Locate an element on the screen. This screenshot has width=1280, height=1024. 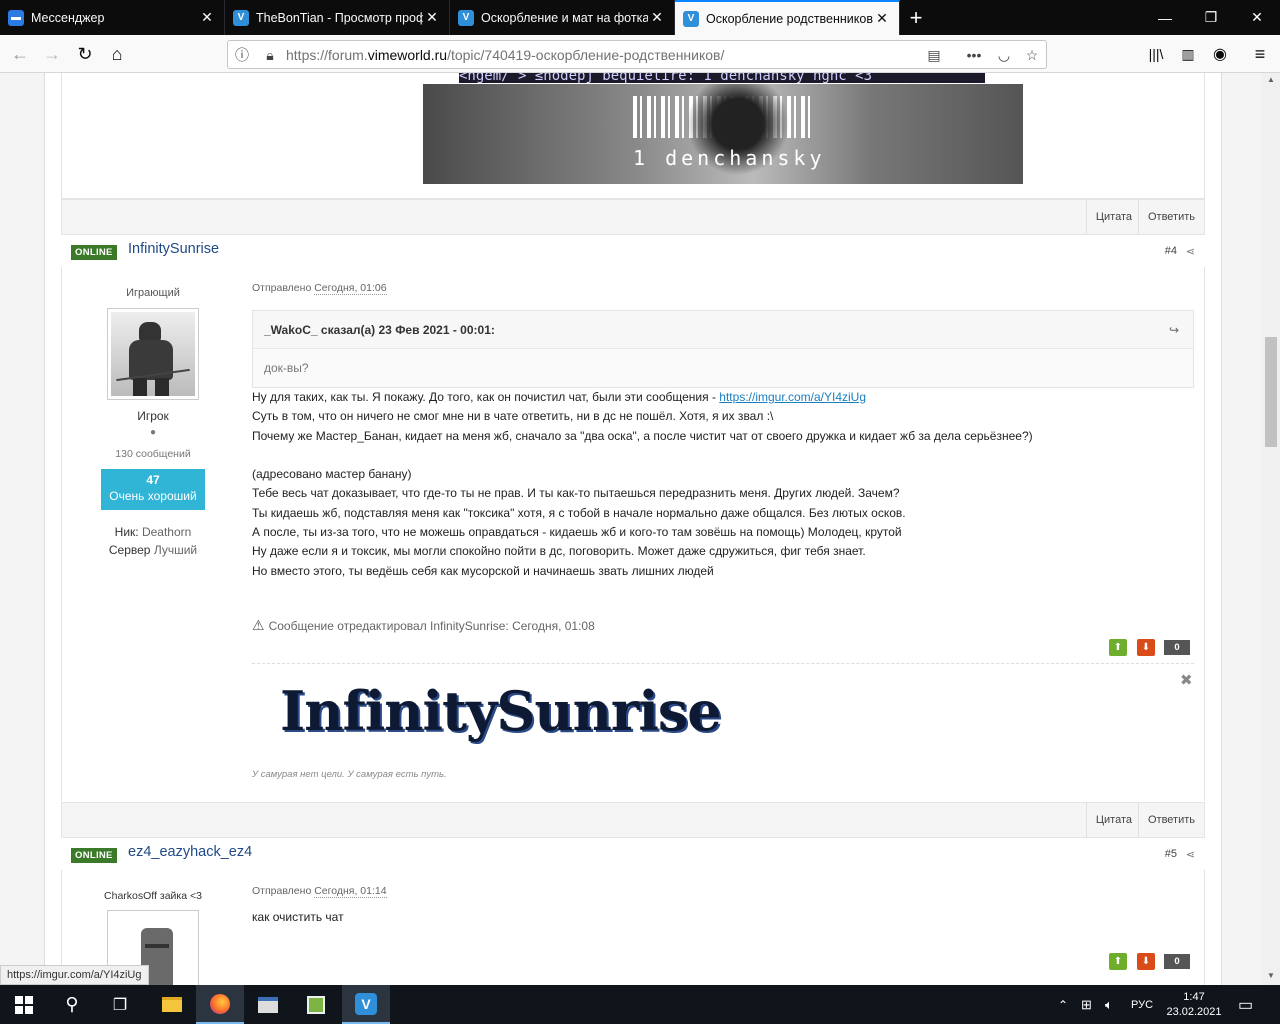
lock-icon: 🔒︎ is located at coordinates (270, 55).